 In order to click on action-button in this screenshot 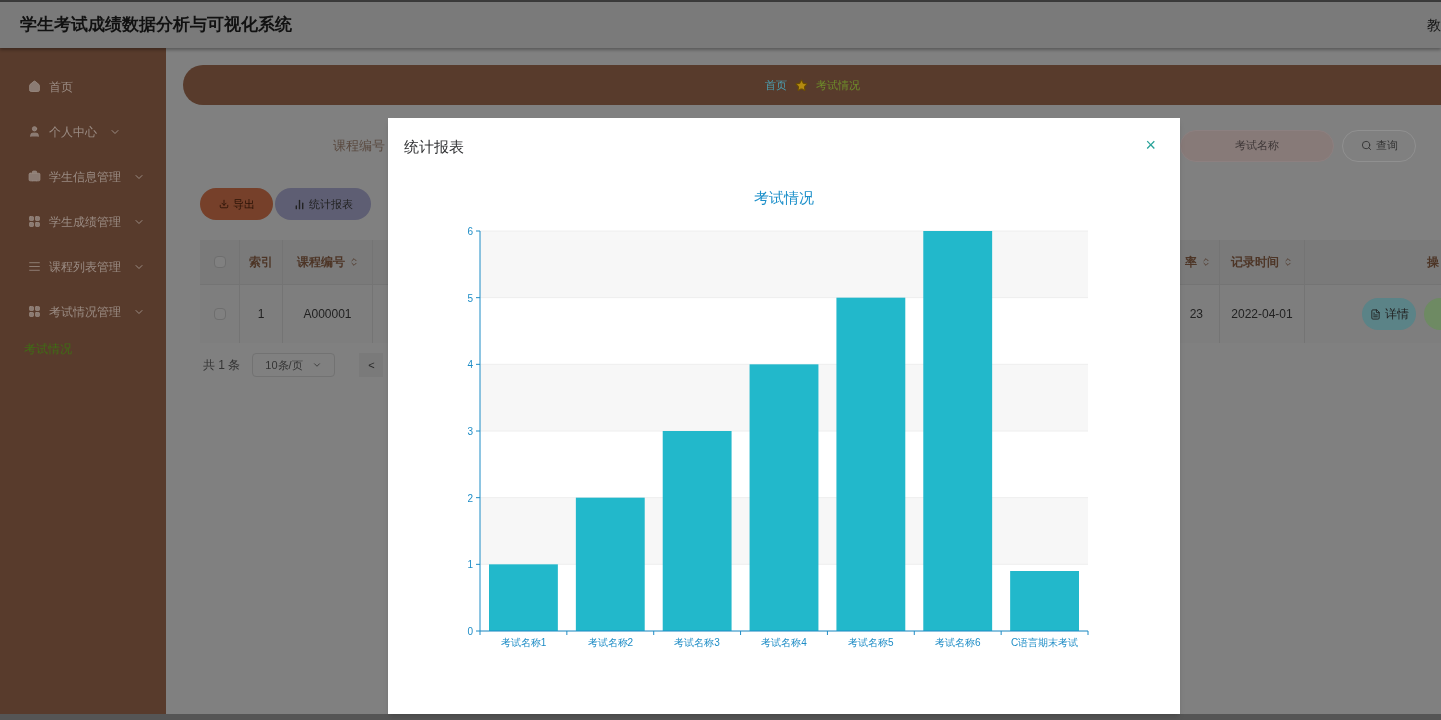, I will do `click(1432, 314)`.